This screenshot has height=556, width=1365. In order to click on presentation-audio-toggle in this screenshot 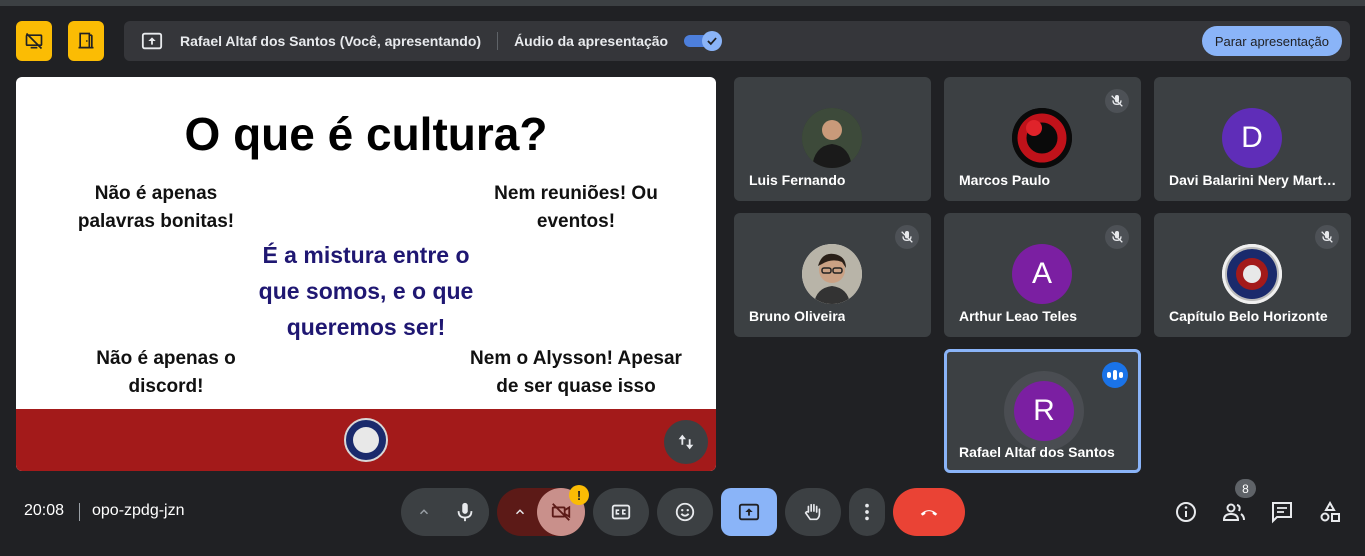, I will do `click(703, 41)`.